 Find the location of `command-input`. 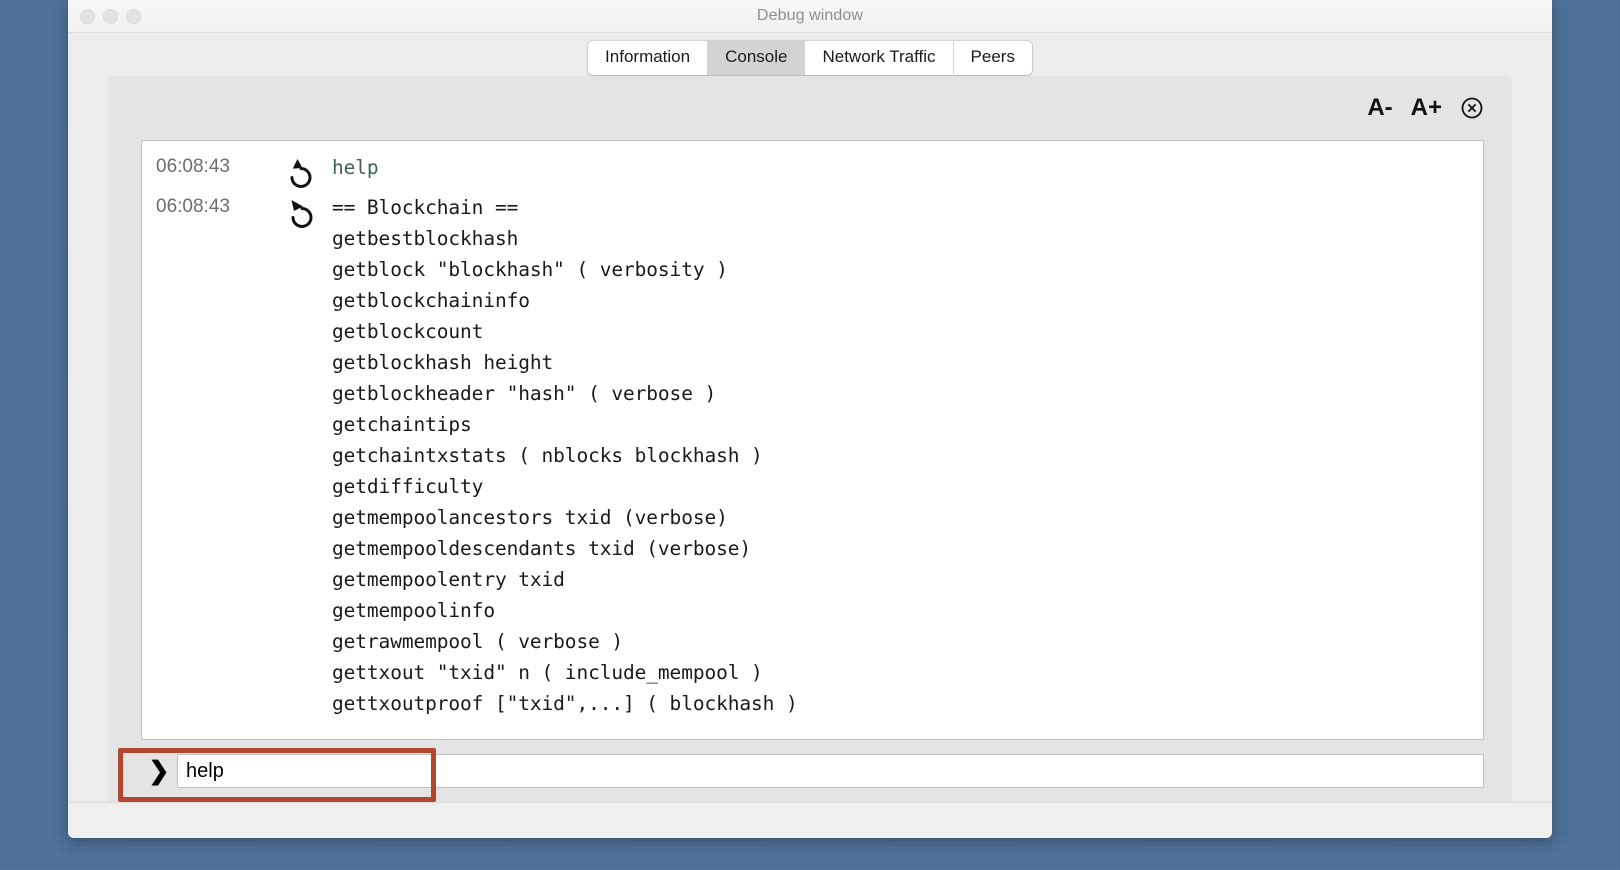

command-input is located at coordinates (830, 771).